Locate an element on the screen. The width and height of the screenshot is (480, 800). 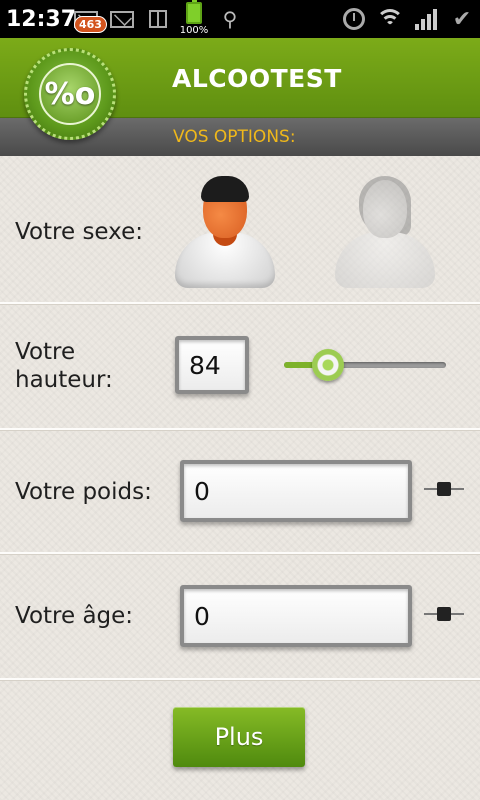
female-avatar-button is located at coordinates (385, 233).